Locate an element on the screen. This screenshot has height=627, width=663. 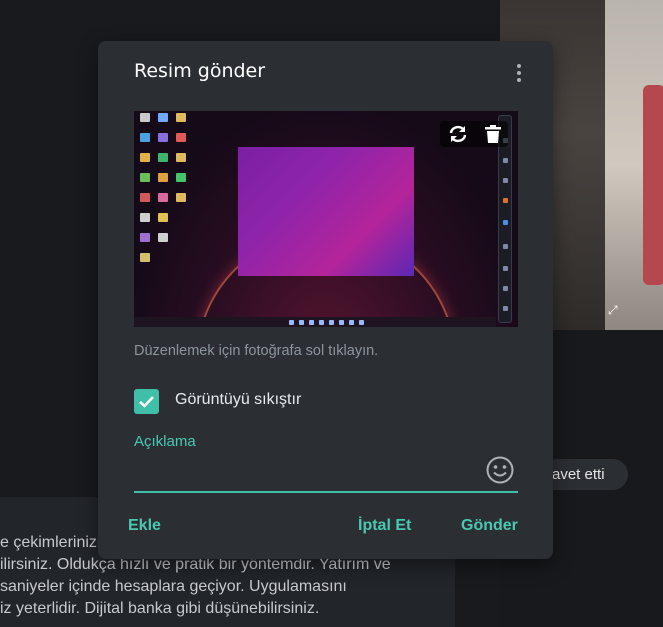
compress-label: Görüntüyü sıkıştır is located at coordinates (238, 400).